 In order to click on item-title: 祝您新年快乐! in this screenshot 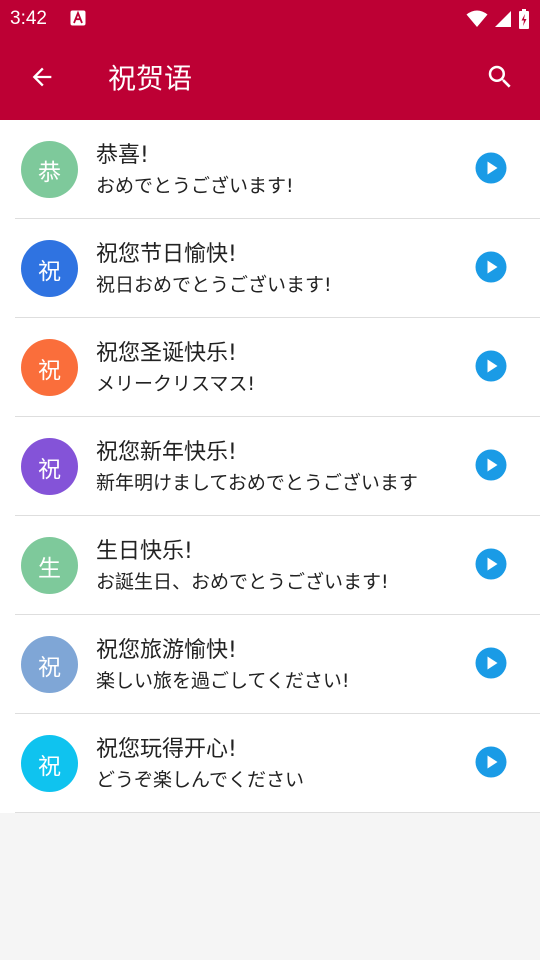, I will do `click(166, 452)`.